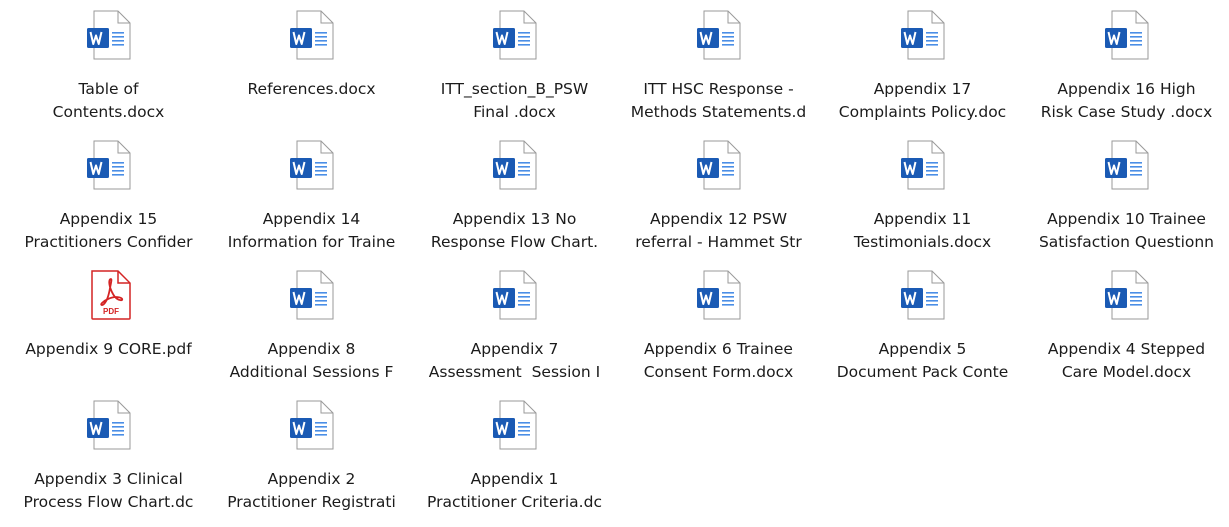 The height and width of the screenshot is (527, 1229). Describe the element at coordinates (311, 349) in the screenshot. I see `file-name-line-1: Appendix 8` at that location.